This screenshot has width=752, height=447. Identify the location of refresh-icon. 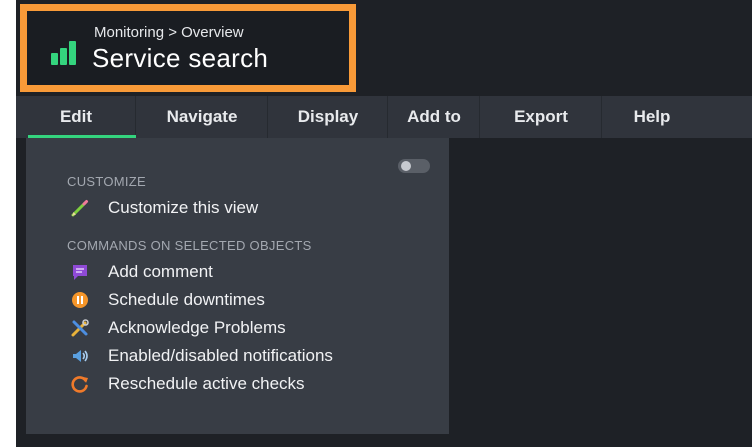
(80, 384).